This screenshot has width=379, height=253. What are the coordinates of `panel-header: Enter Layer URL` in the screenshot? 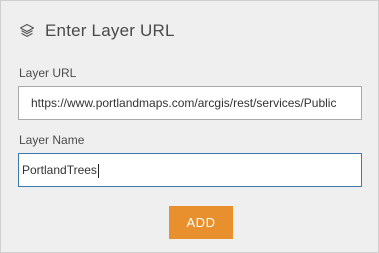 It's located at (97, 31).